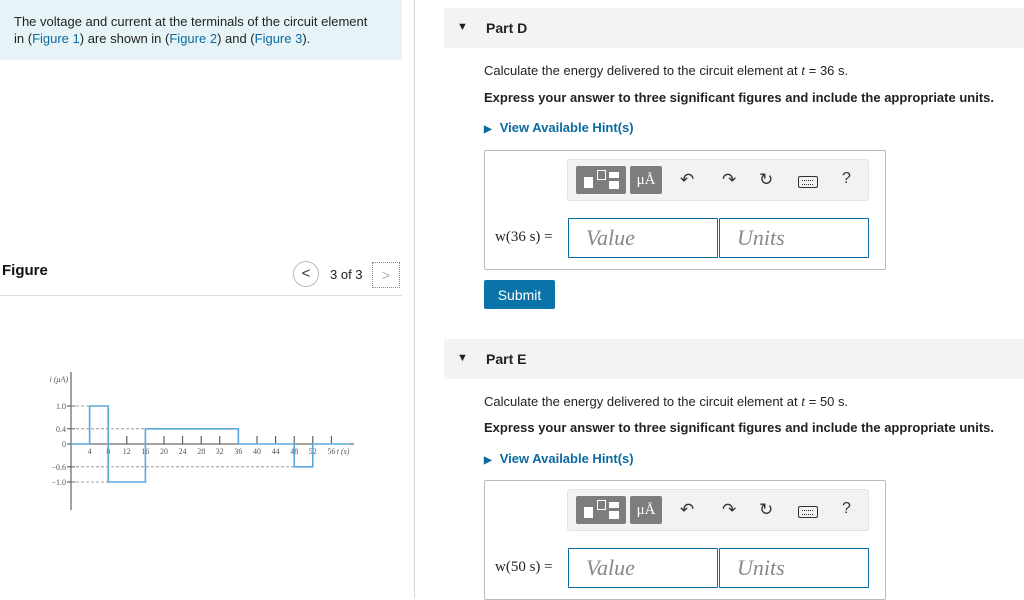 This screenshot has height=600, width=1024. What do you see at coordinates (507, 28) in the screenshot?
I see `part-d-title: Part D` at bounding box center [507, 28].